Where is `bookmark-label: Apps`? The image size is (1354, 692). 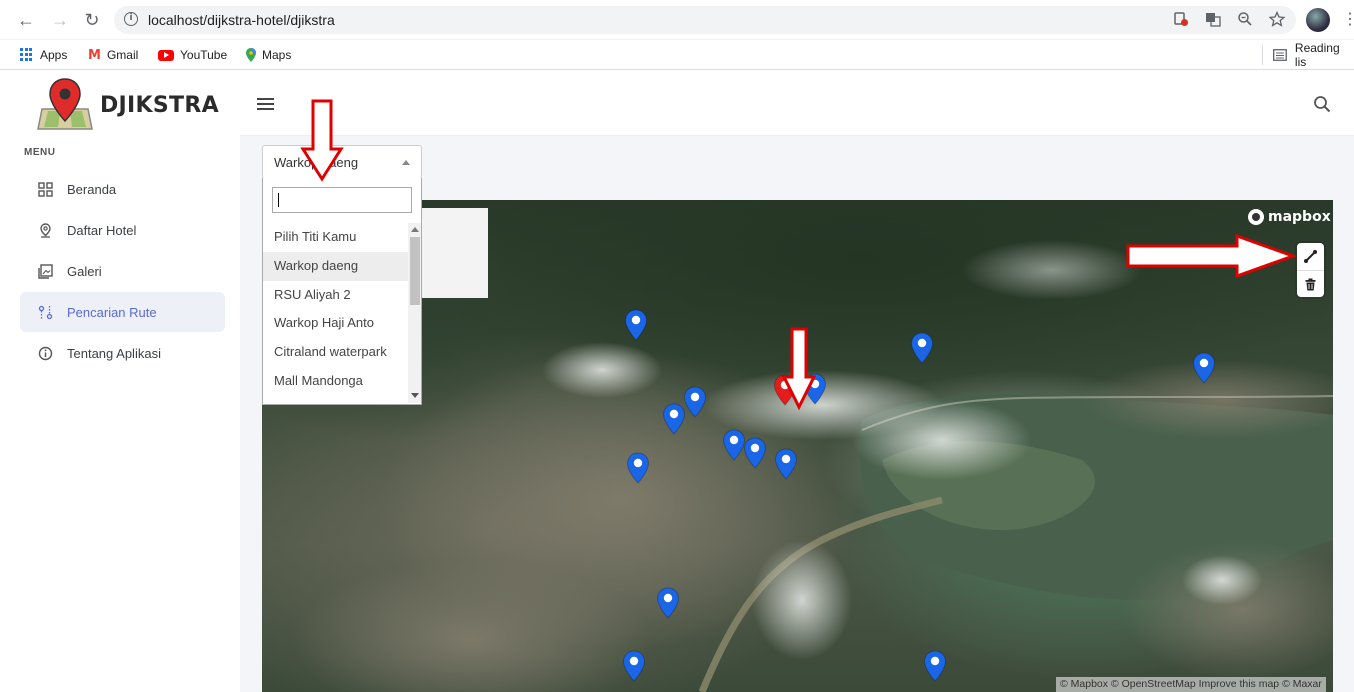 bookmark-label: Apps is located at coordinates (54, 55).